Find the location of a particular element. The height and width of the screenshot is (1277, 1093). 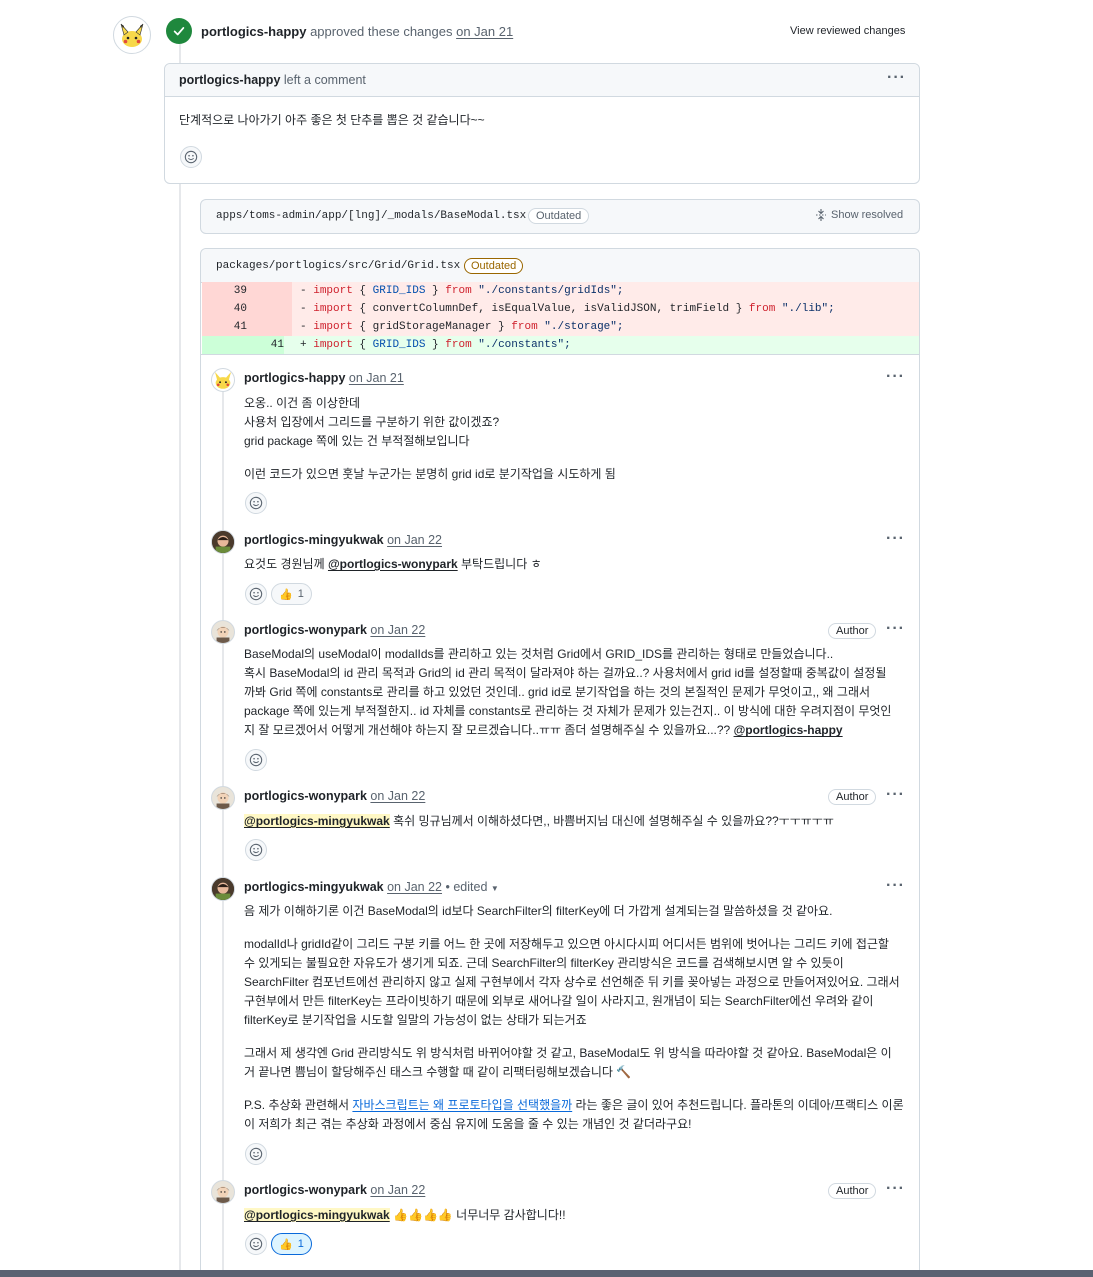

edited-label: • edited is located at coordinates (466, 887).